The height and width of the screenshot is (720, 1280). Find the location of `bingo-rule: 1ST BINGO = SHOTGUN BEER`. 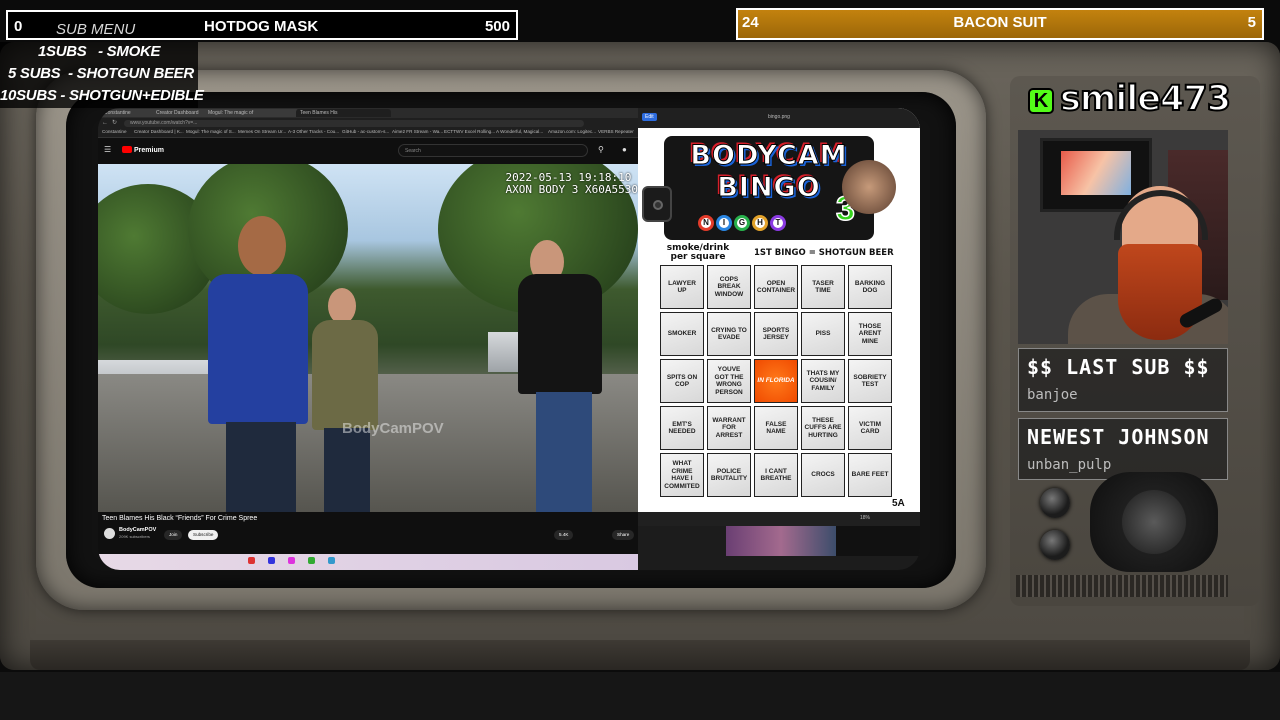

bingo-rule: 1ST BINGO = SHOTGUN BEER is located at coordinates (824, 253).